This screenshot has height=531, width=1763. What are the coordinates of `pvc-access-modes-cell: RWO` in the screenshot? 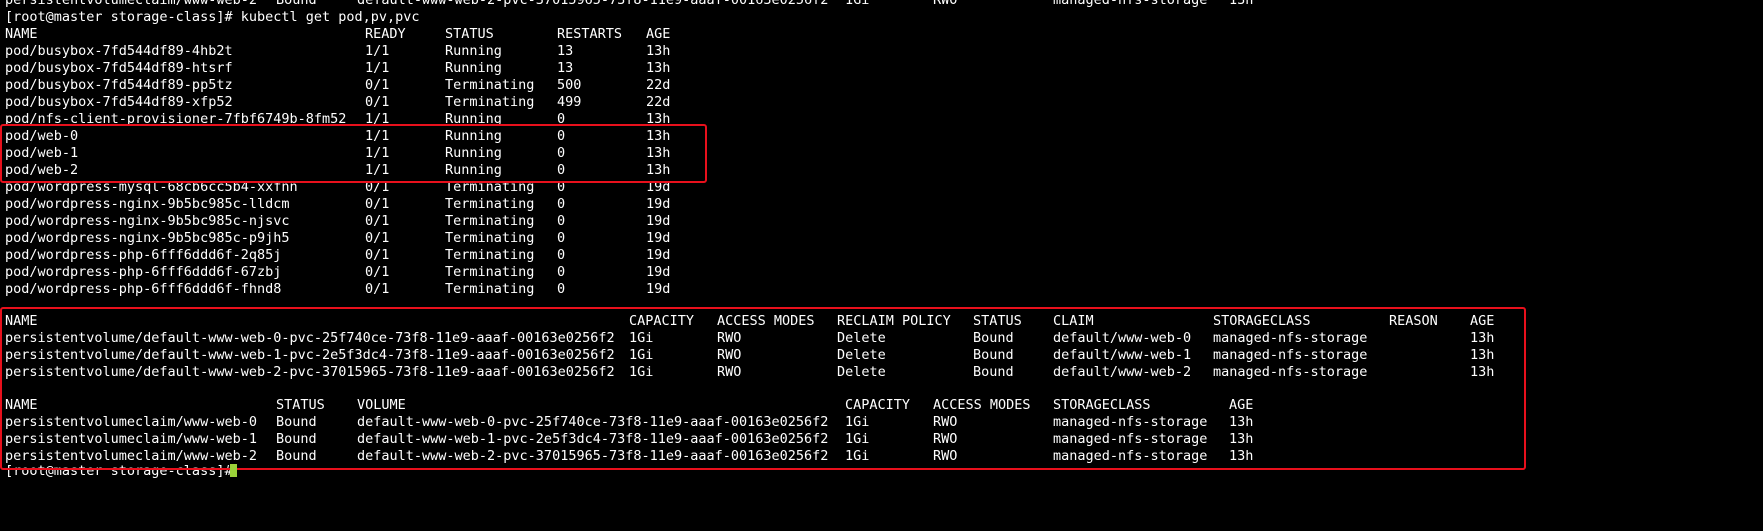 It's located at (945, 4).